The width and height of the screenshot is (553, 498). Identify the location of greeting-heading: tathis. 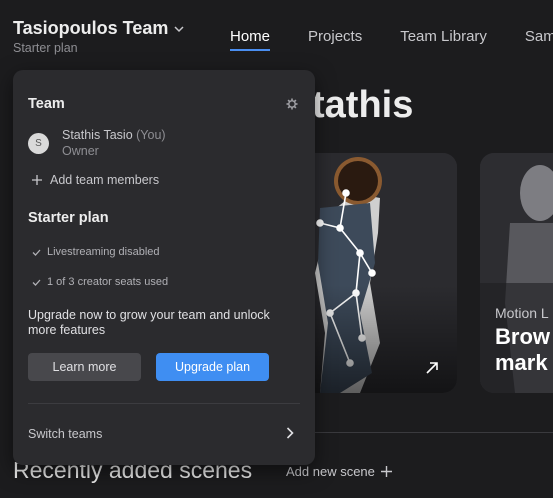
(363, 105).